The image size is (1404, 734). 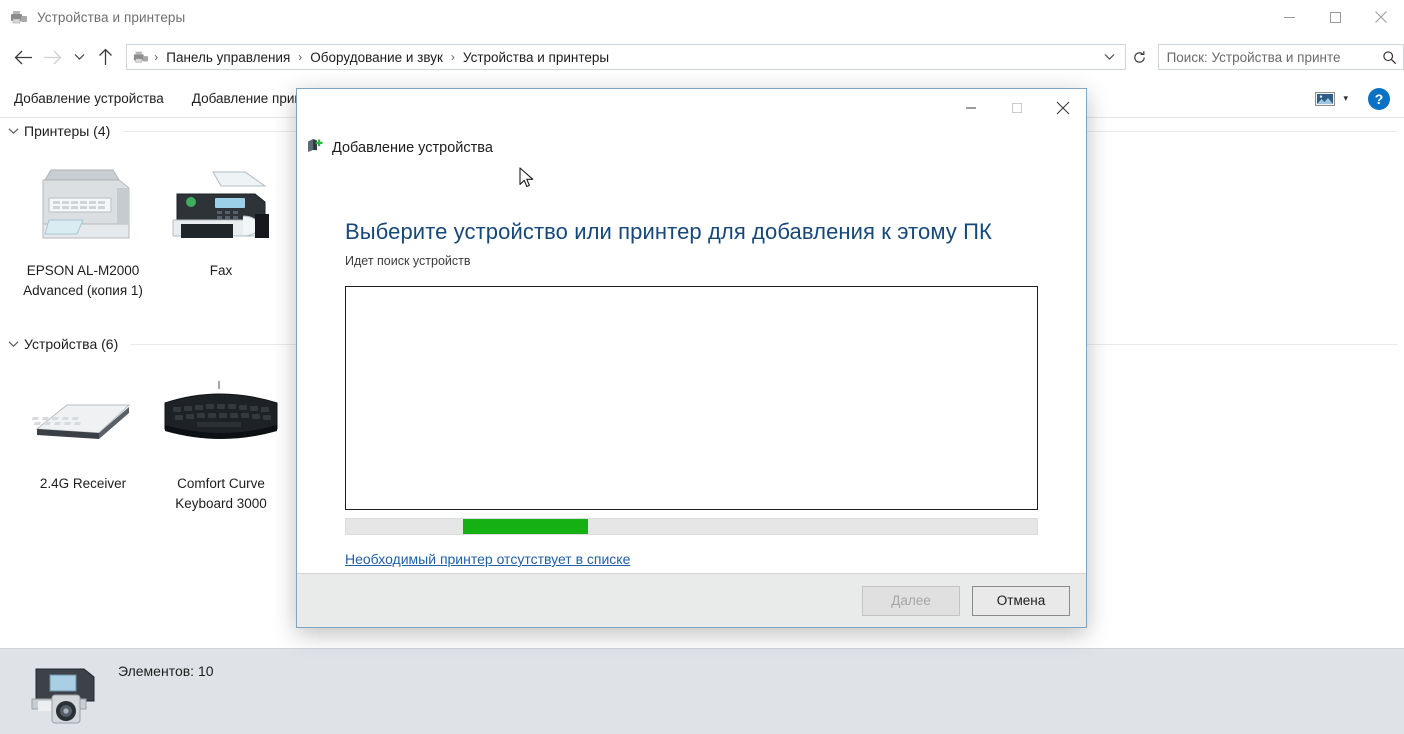 I want to click on device-tile: EPSON AL-M2000 Advanced (копия 1), so click(x=83, y=227).